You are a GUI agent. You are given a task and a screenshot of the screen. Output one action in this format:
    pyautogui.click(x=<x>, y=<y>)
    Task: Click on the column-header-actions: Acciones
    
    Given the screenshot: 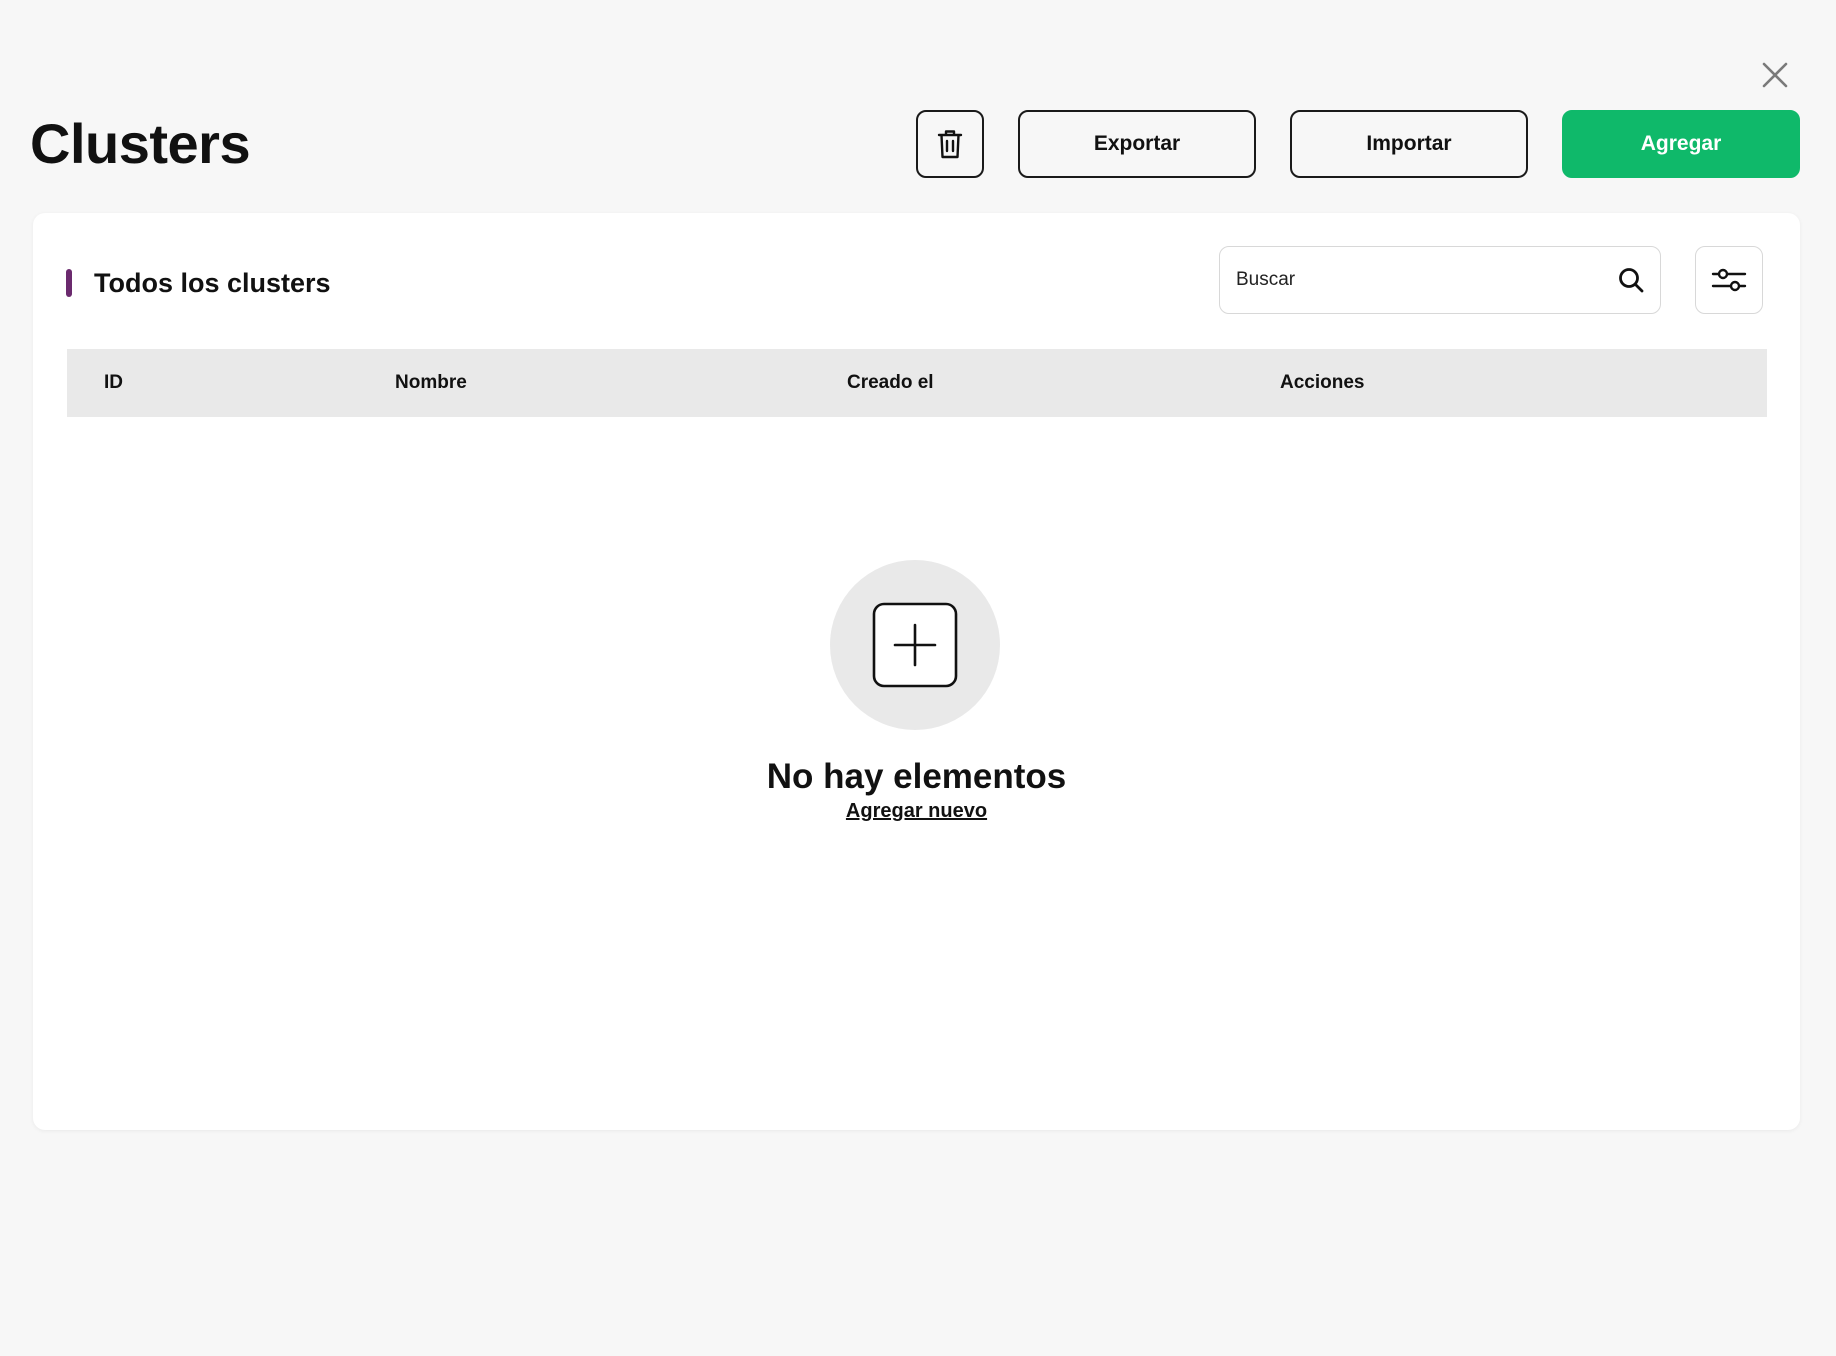 What is the action you would take?
    pyautogui.click(x=1322, y=382)
    